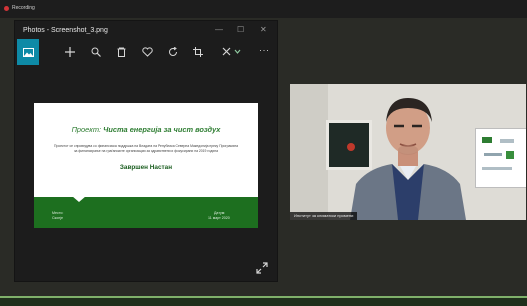 The width and height of the screenshot is (527, 306). I want to click on slide-footer: Место: Скопје Датум: 11 март 2020, so click(146, 212).